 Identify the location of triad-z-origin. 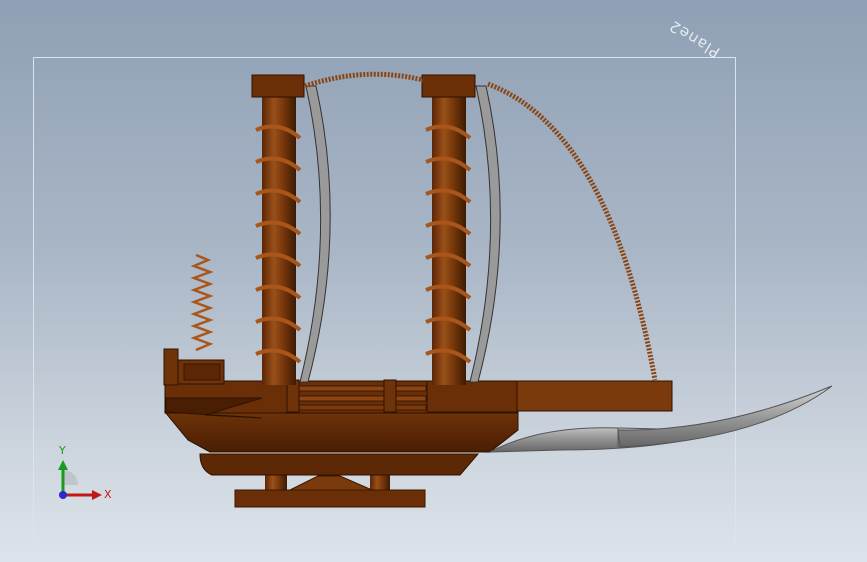
(63, 495).